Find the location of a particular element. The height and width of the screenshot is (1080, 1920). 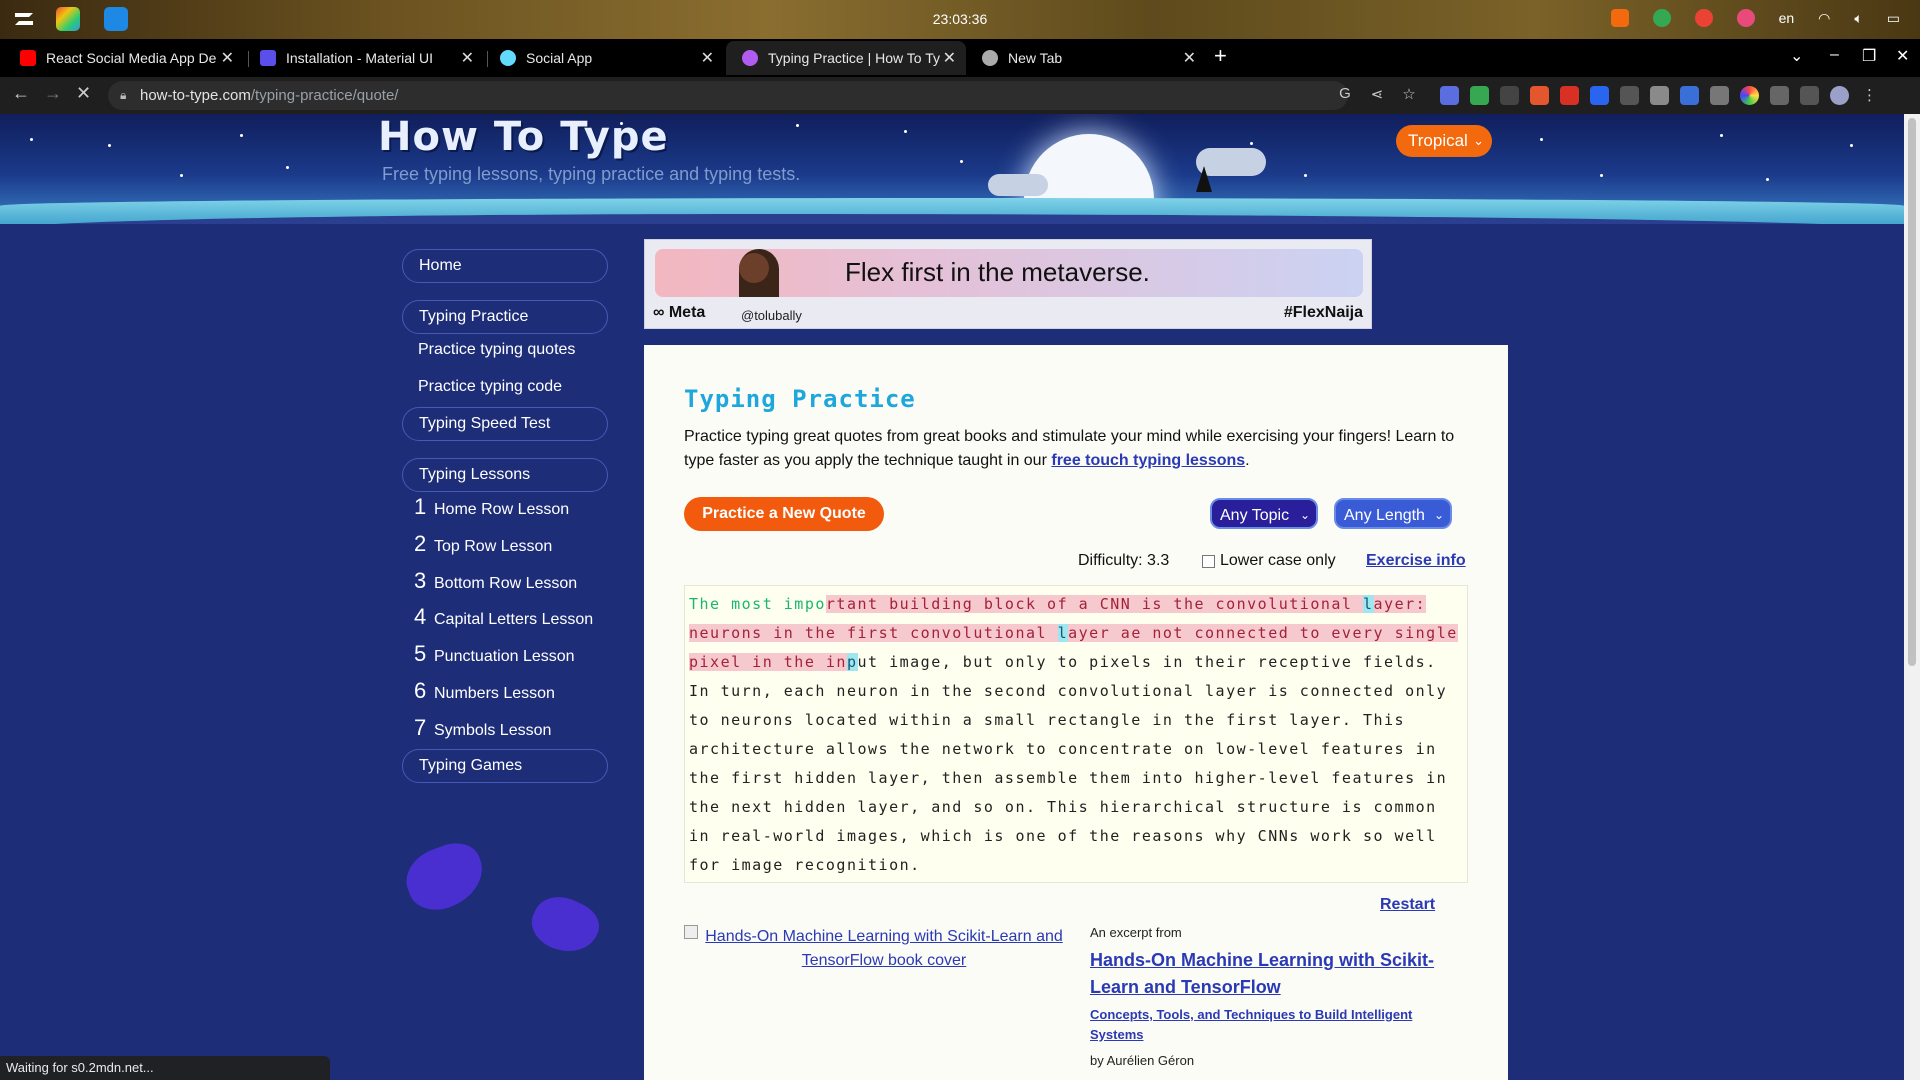

bookmark-star-icon: ☆ is located at coordinates (1409, 95).